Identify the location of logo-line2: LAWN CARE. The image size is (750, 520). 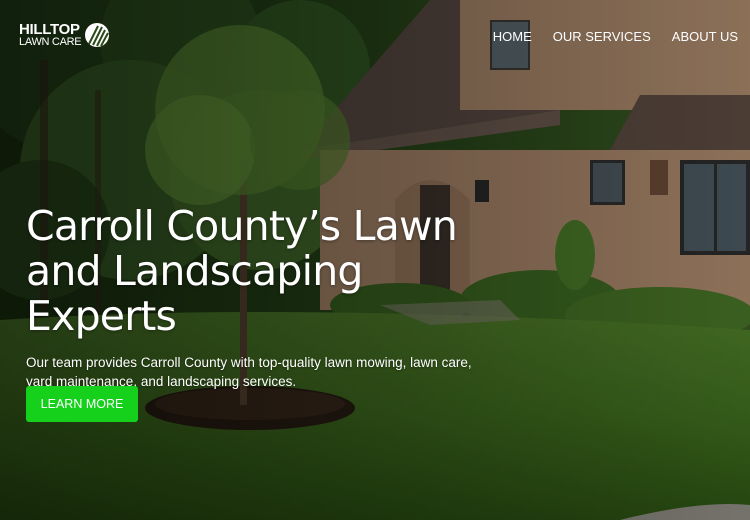
(50, 41).